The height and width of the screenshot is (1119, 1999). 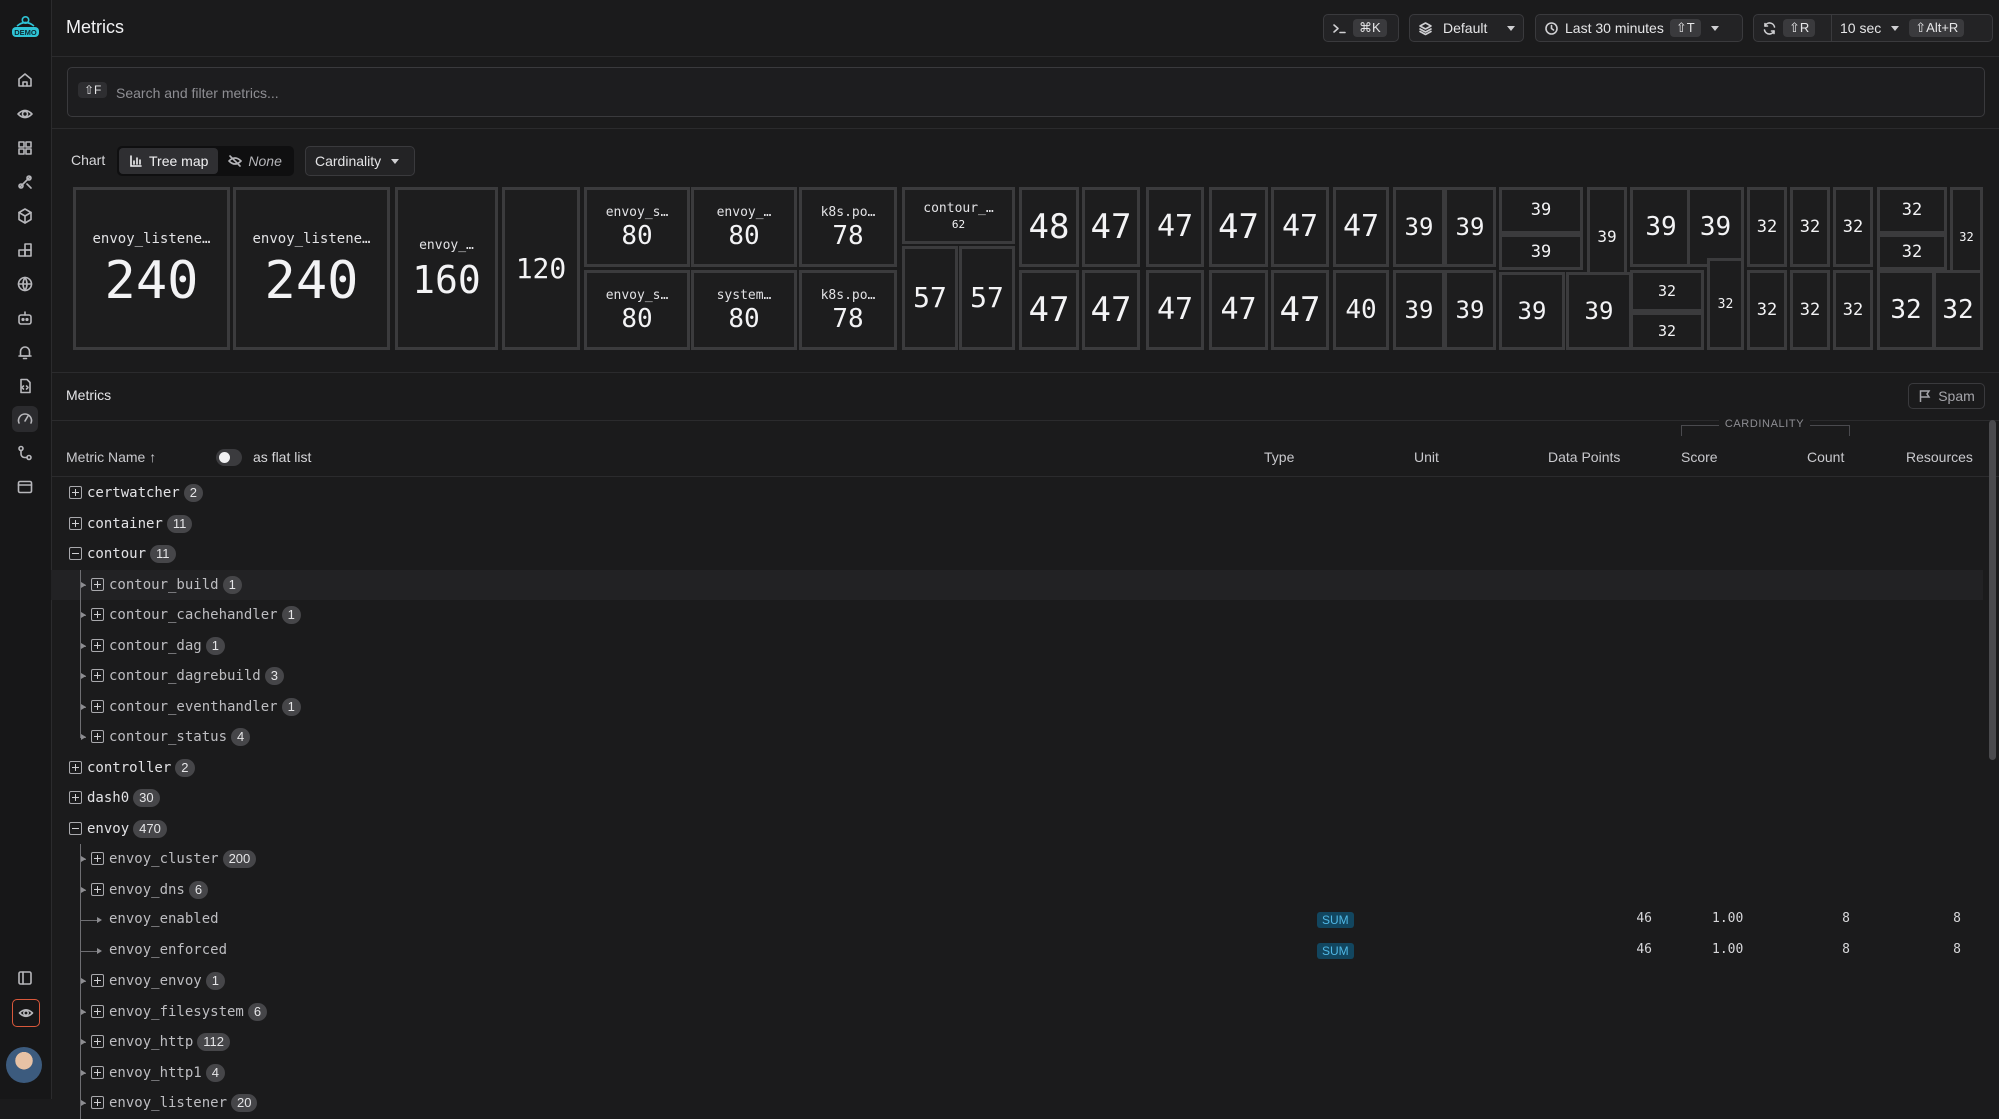 What do you see at coordinates (1017, 951) in the screenshot?
I see `tree-child-row: envoy_enforced SUM 46 1.00 8 8` at bounding box center [1017, 951].